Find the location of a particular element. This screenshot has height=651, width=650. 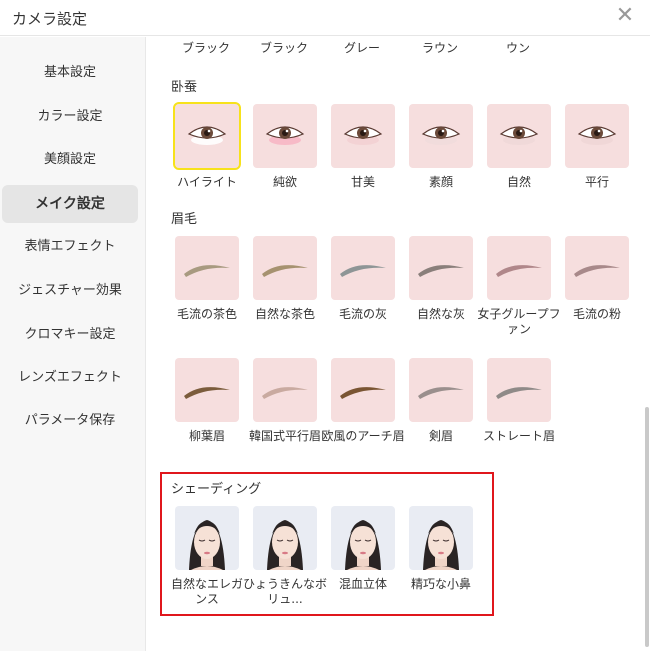

eyebrow-item: 自然な茶色 is located at coordinates (286, 279).